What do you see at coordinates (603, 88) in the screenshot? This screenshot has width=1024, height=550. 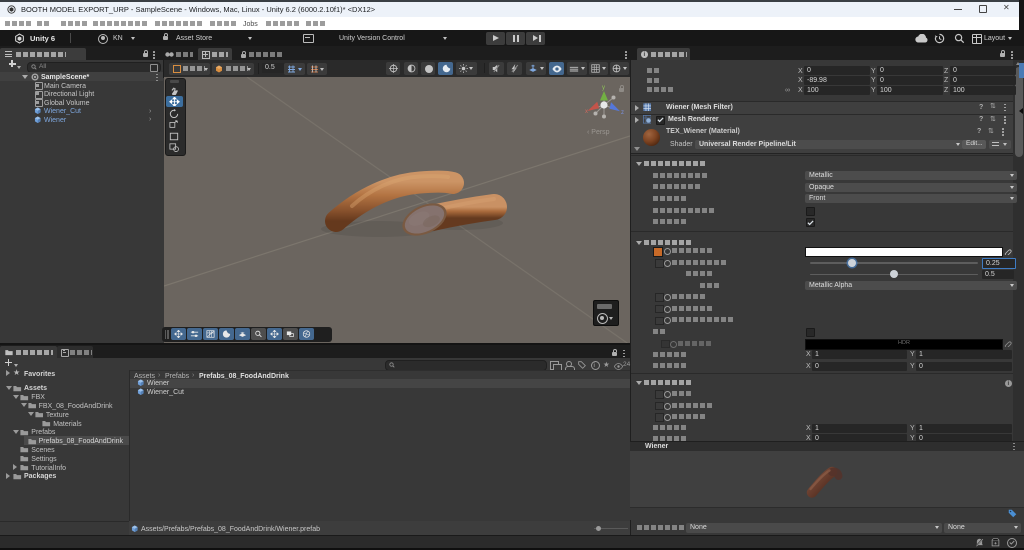 I see `svg-text: y` at bounding box center [603, 88].